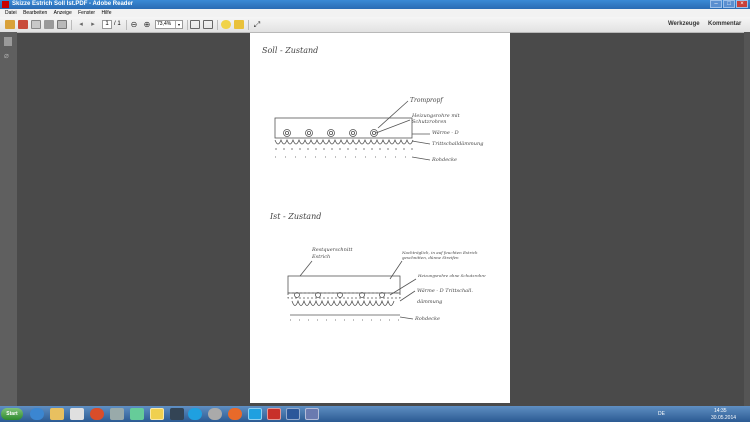 The image size is (750, 422). What do you see at coordinates (716, 4) in the screenshot?
I see `minimize-button: –` at bounding box center [716, 4].